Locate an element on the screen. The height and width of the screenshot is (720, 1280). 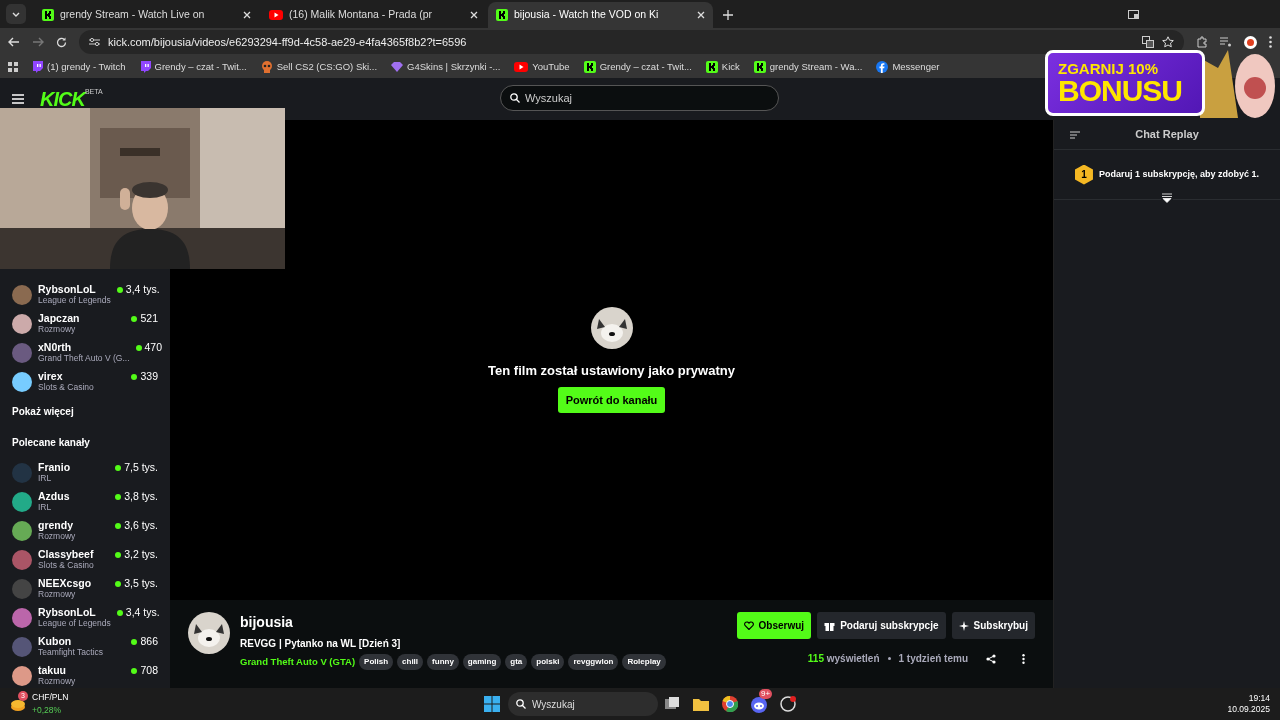
tag: funny is located at coordinates (443, 662).